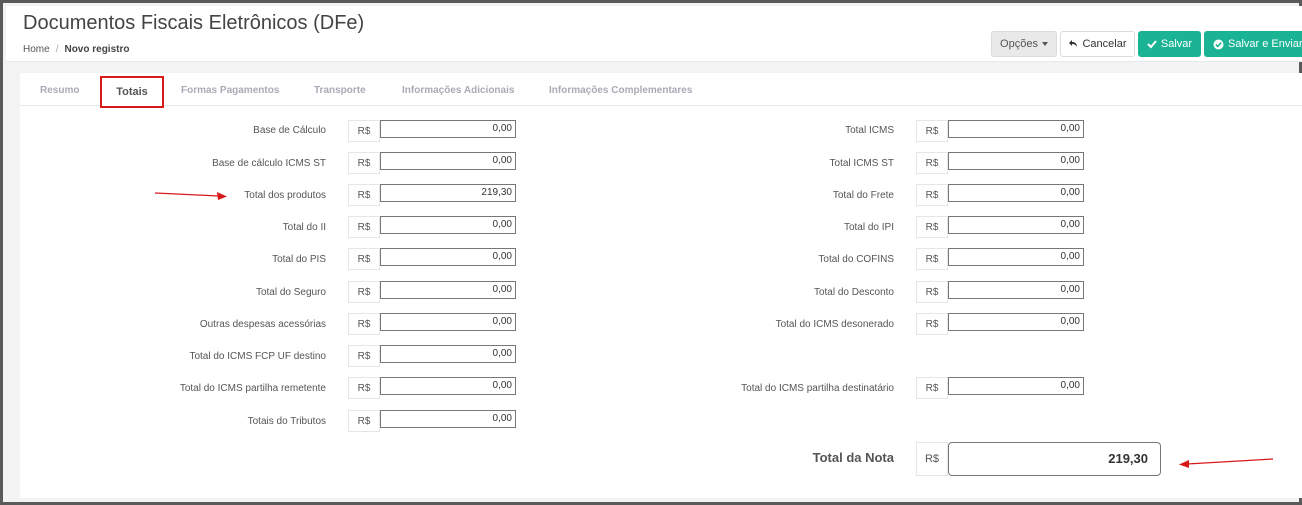 This screenshot has height=505, width=1302. I want to click on total-desconto-input: 0,00, so click(1016, 290).